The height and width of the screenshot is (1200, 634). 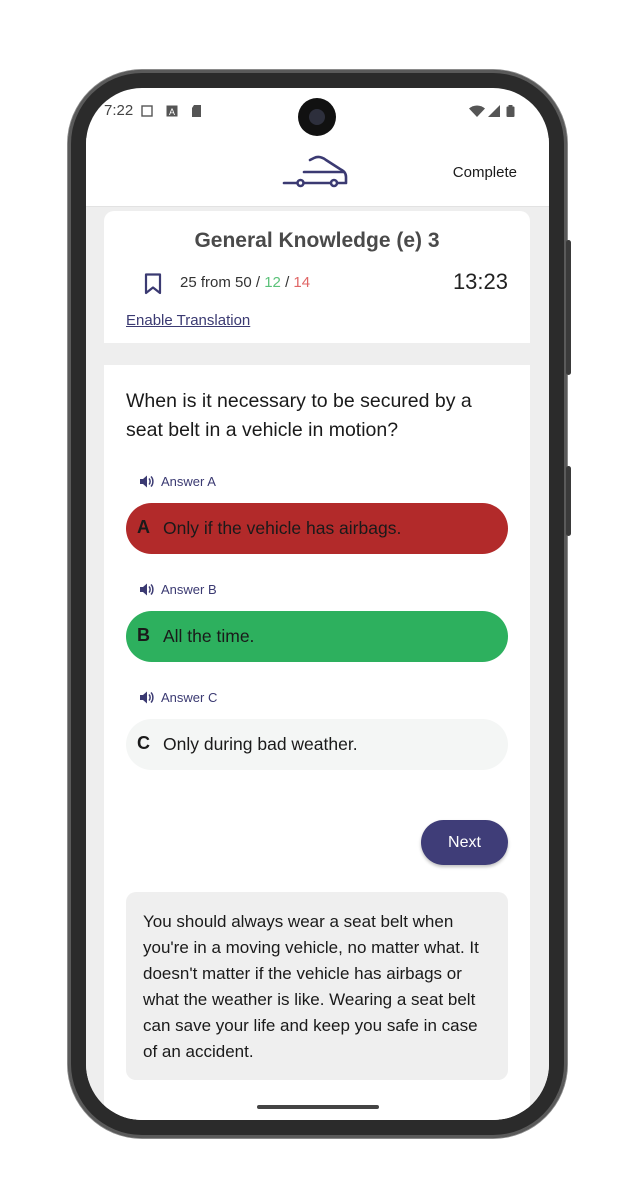 I want to click on phone-power-button, so click(x=568, y=501).